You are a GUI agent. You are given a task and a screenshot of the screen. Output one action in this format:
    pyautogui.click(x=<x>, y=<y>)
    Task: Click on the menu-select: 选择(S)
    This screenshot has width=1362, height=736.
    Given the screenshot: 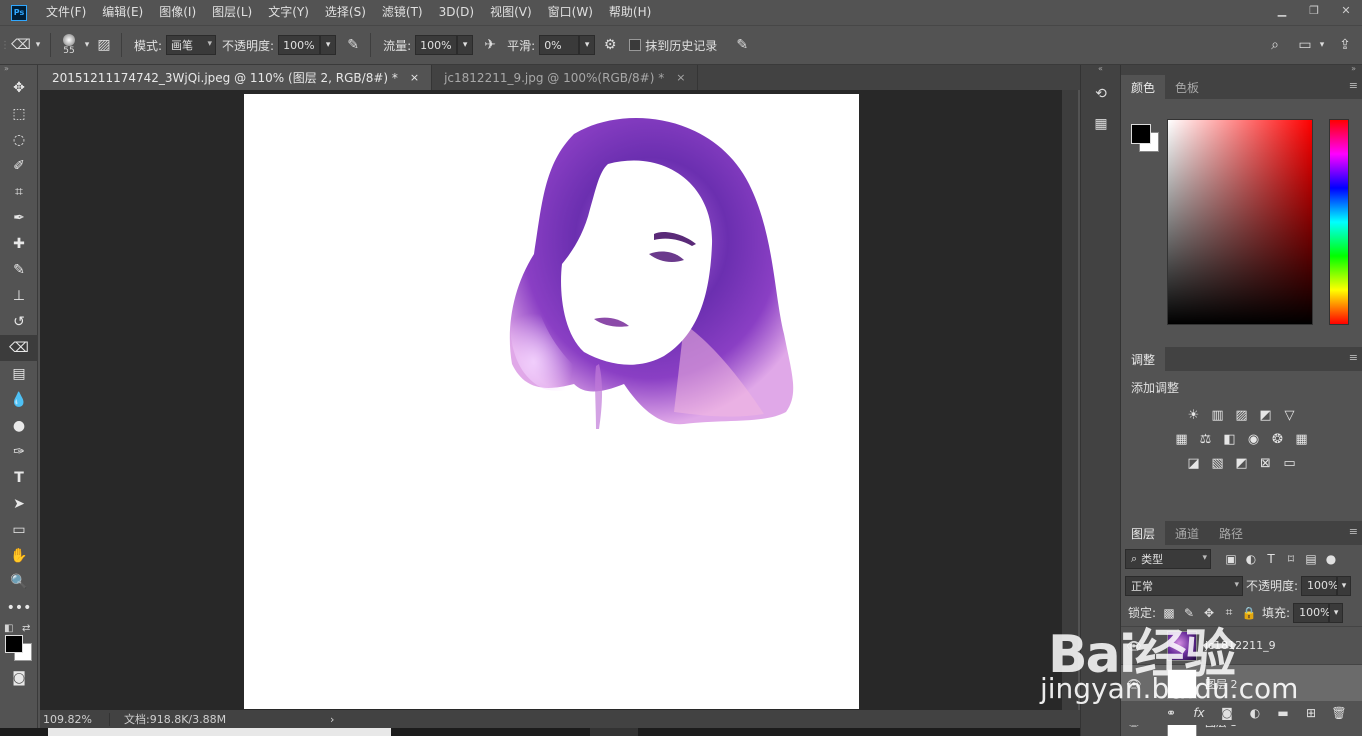 What is the action you would take?
    pyautogui.click(x=345, y=12)
    